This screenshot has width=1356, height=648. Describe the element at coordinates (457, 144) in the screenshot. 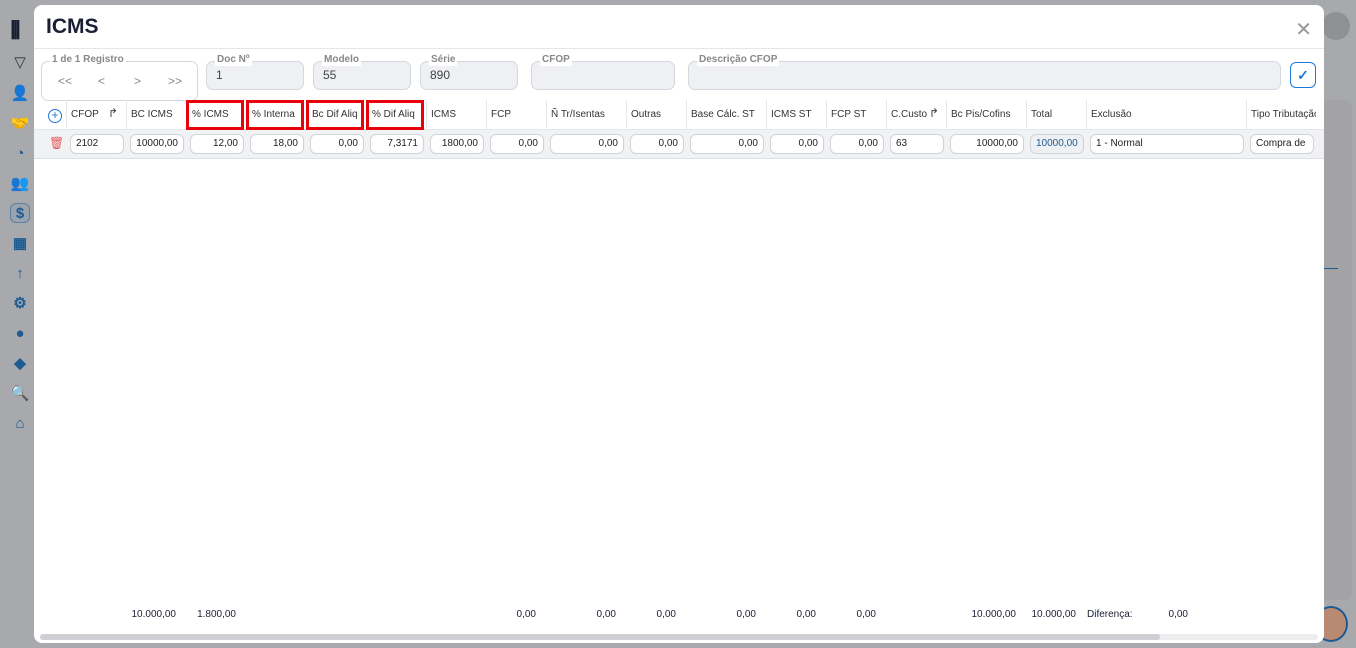

I see `cell-input-icms: 1800,00` at that location.